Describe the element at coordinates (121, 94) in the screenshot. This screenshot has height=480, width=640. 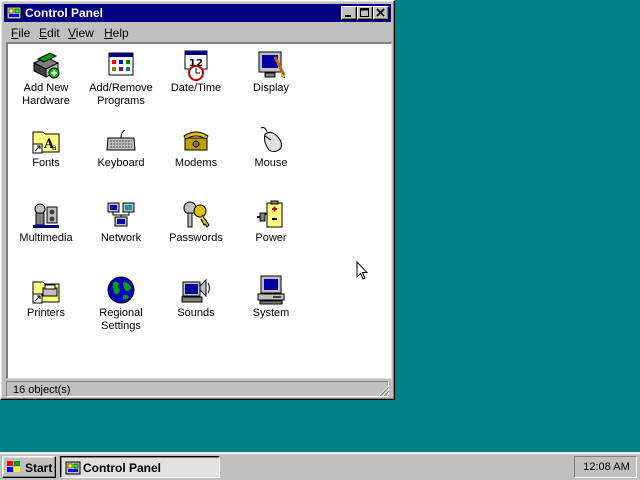
I see `item-label: Add/Remove Programs` at that location.